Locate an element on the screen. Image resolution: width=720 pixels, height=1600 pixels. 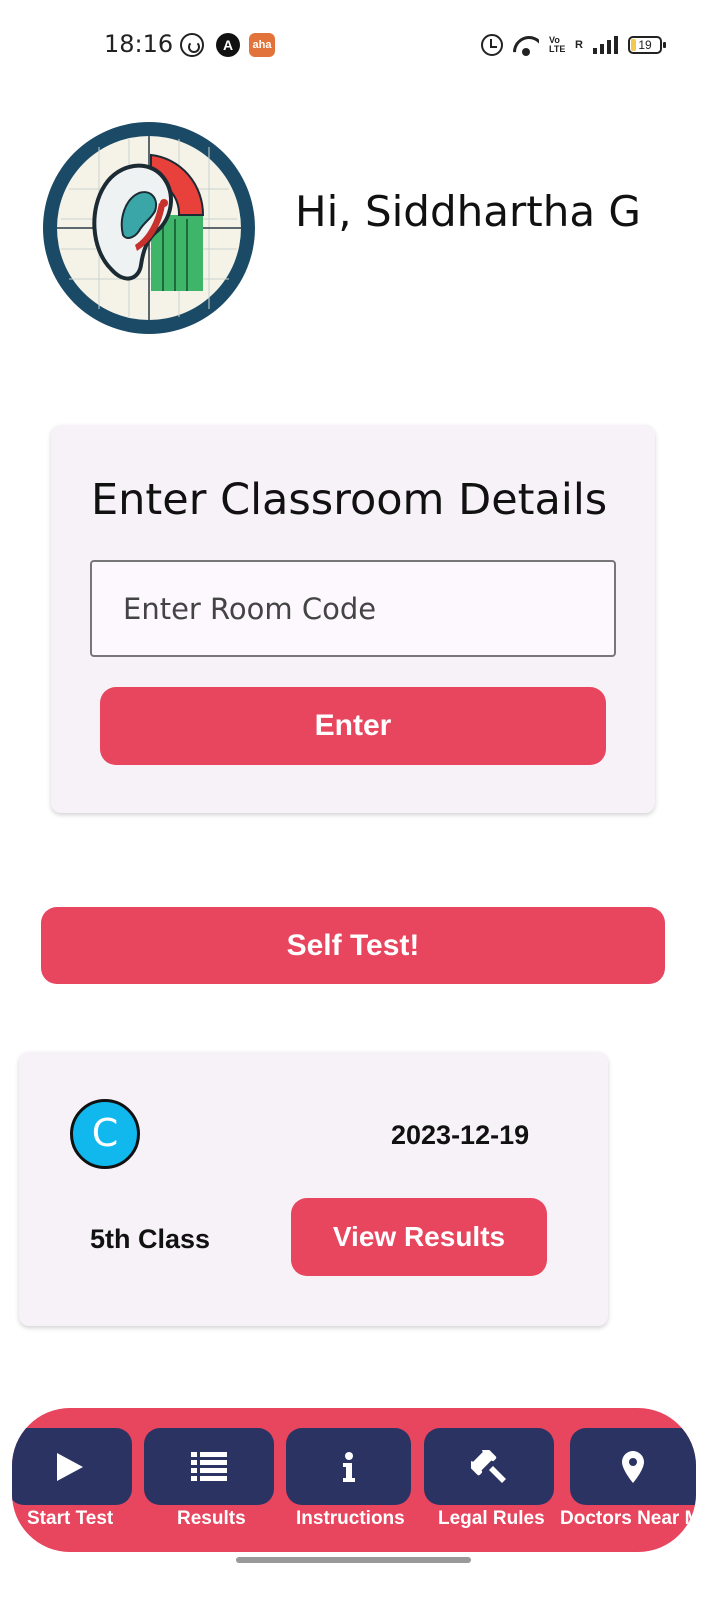
location-pin-icon is located at coordinates (633, 1466).